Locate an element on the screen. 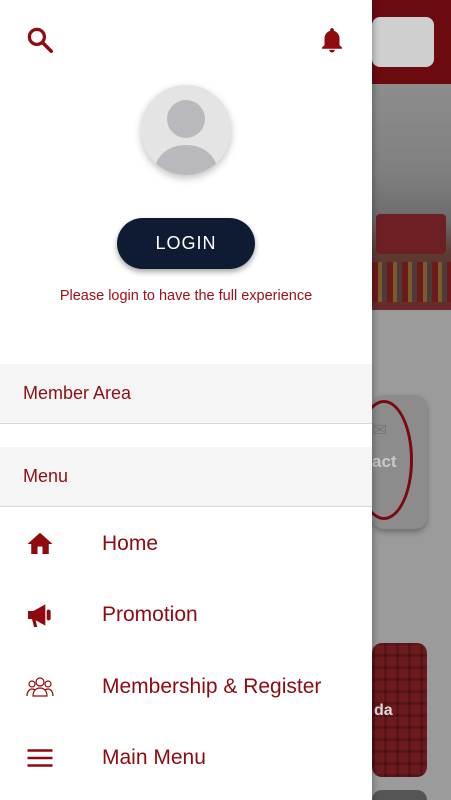 The width and height of the screenshot is (451, 800). menu-item-membership-register-label: Membership & Register is located at coordinates (212, 686).